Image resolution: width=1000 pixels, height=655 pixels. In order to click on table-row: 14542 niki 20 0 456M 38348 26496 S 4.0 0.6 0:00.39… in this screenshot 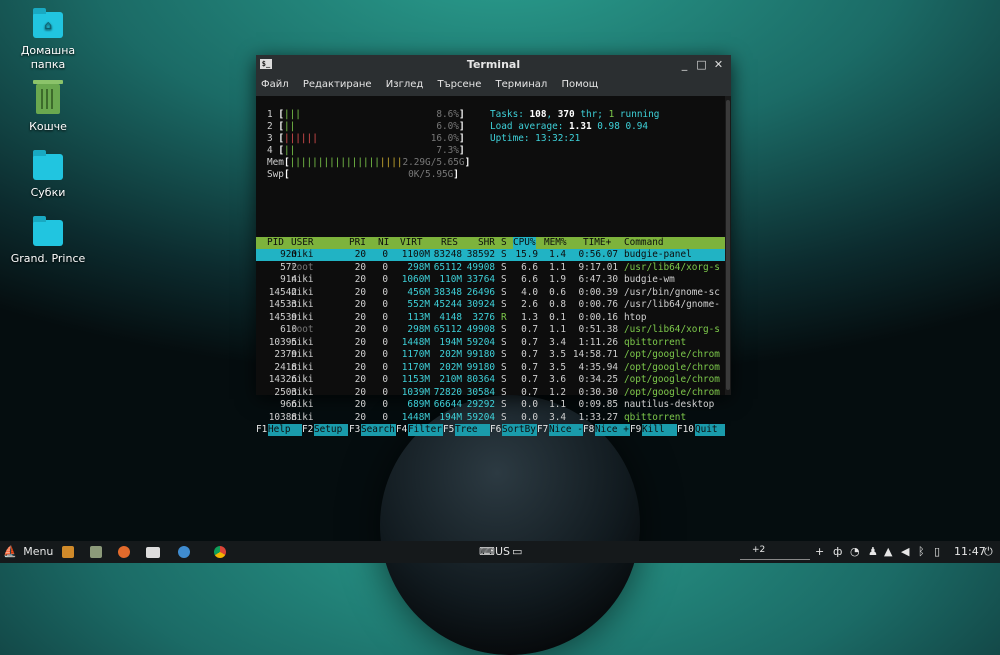, I will do `click(490, 293)`.